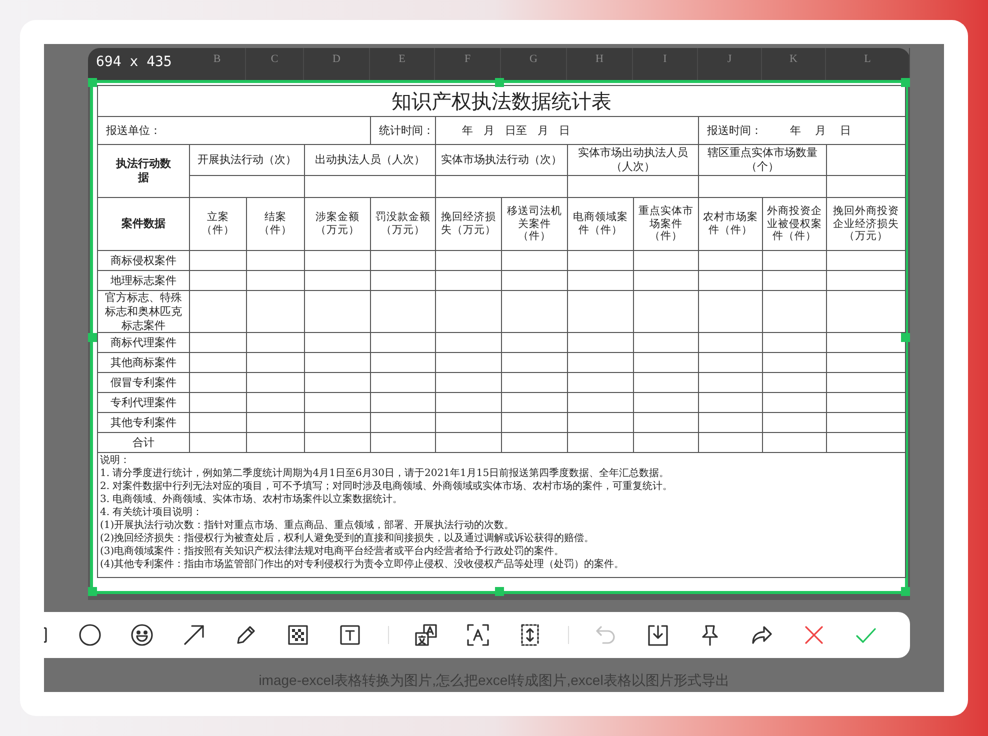 The width and height of the screenshot is (988, 736). Describe the element at coordinates (403, 223) in the screenshot. I see `table-cell: 罚没款金额（万元）` at that location.